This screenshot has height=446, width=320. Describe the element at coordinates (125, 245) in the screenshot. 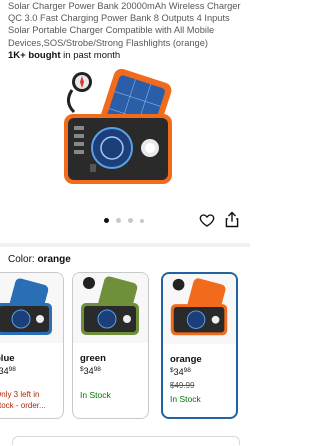

I see `section-divider` at that location.